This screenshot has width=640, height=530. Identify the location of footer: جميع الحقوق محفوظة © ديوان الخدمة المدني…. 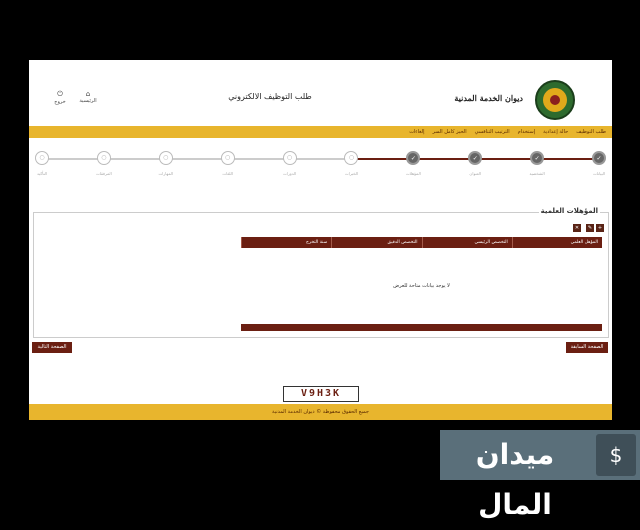
(320, 412).